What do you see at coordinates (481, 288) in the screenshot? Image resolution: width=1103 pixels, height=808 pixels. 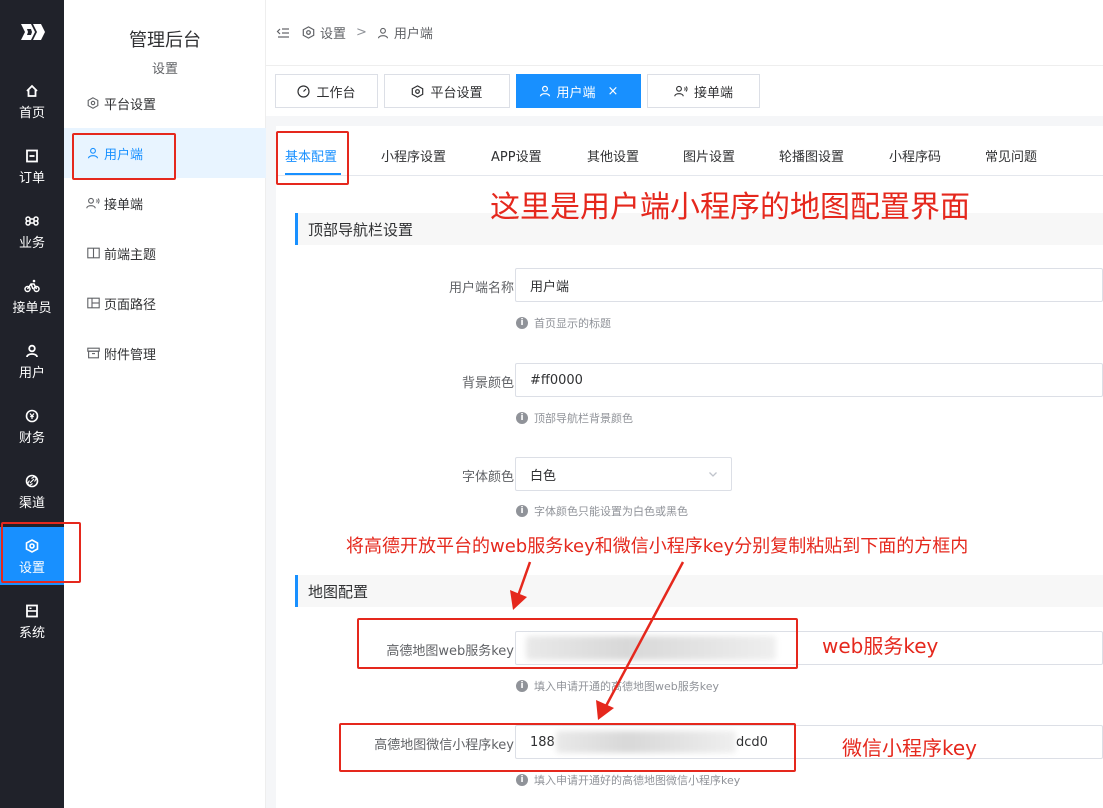 I see `app-name-label: 用户端名称` at bounding box center [481, 288].